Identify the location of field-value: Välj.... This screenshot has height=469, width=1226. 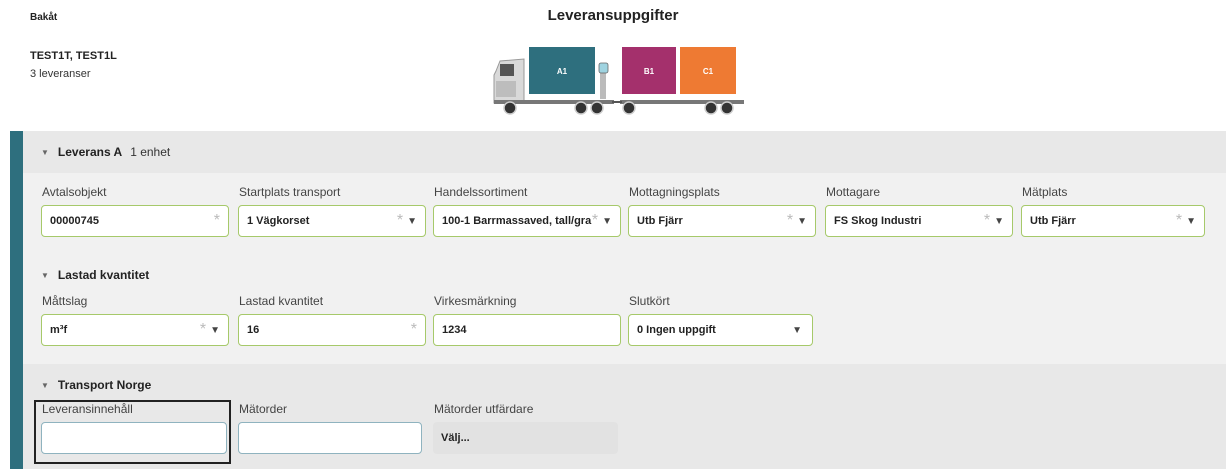
(455, 438).